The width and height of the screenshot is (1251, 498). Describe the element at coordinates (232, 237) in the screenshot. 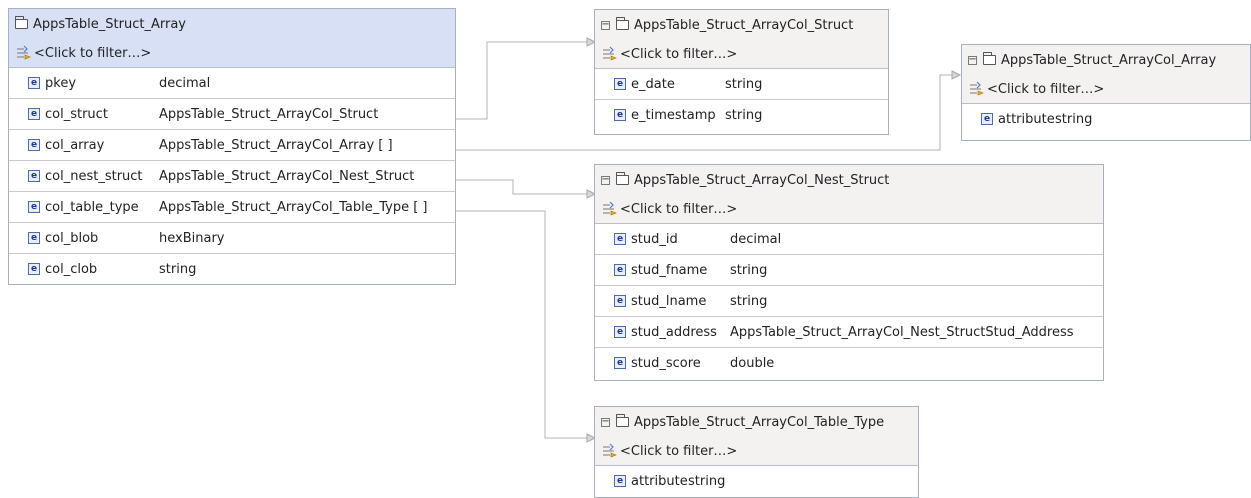

I see `field-row: e col_blob hexBinary` at that location.